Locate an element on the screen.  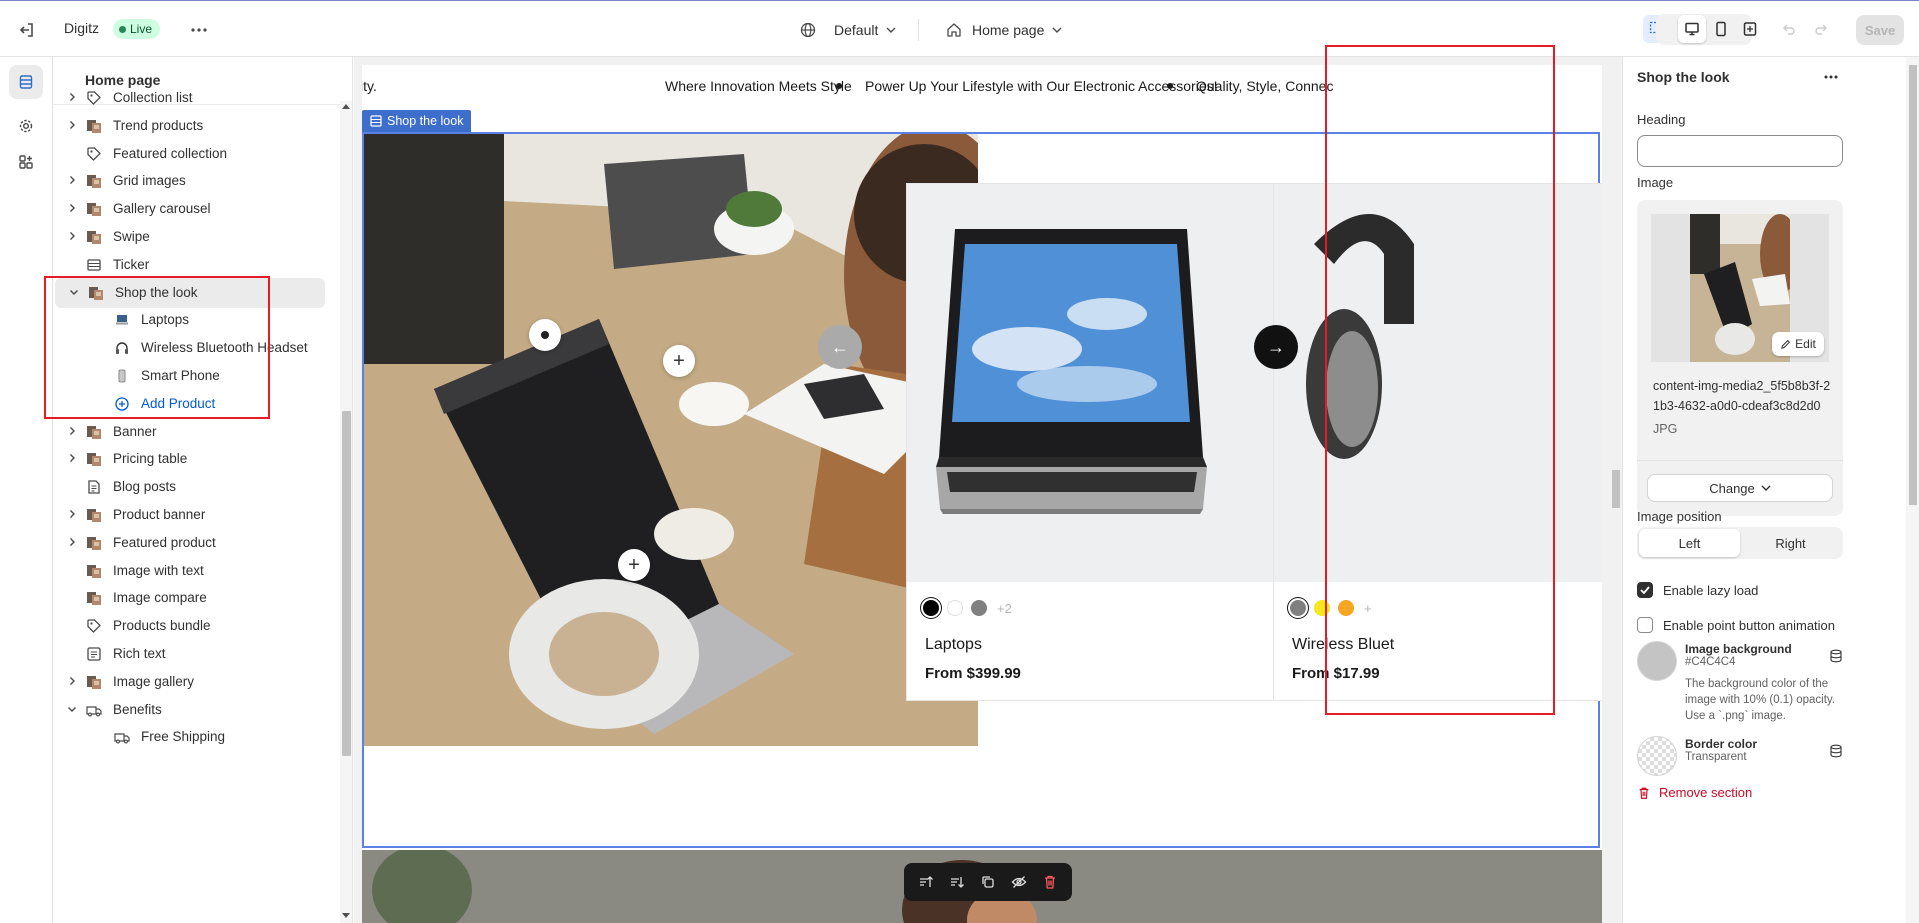
sidebar-scroll-thumb is located at coordinates (346, 583).